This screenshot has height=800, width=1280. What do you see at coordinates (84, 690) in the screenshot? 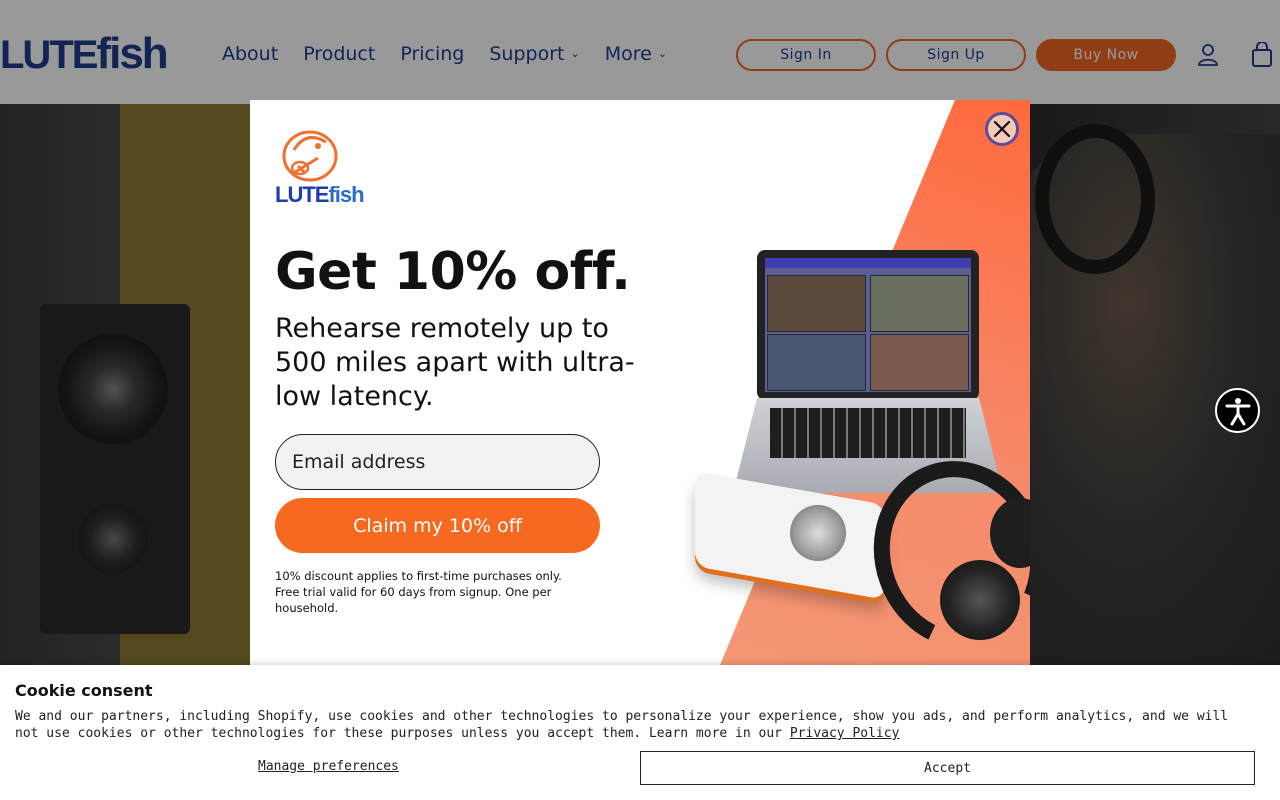
I see `cookie-title: Cookie consent` at bounding box center [84, 690].